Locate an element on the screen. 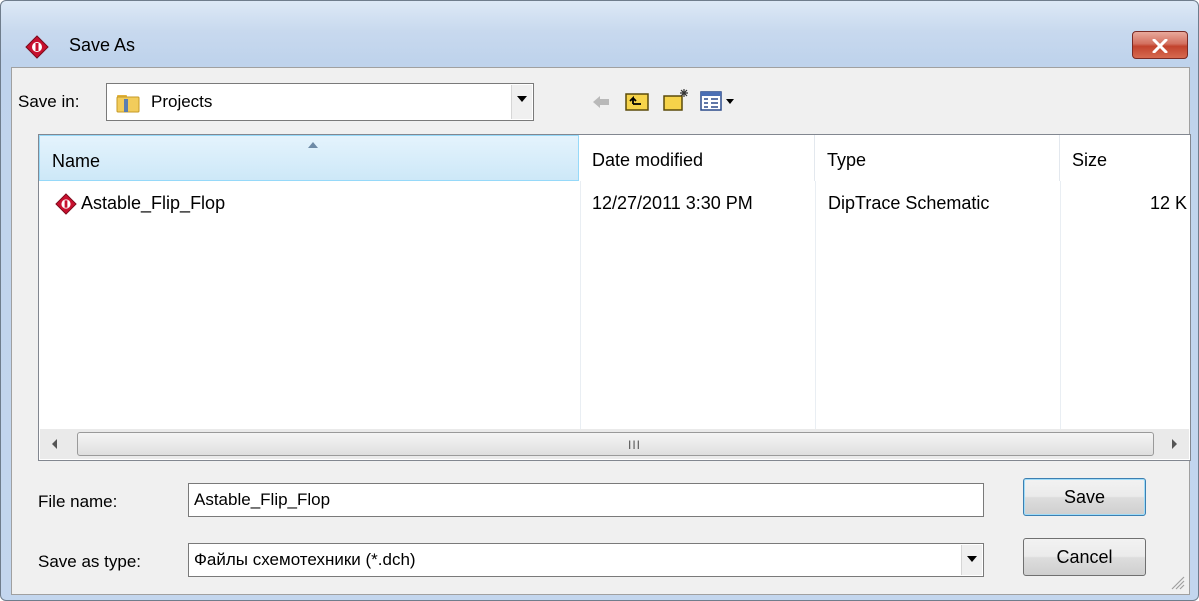 This screenshot has width=1199, height=601. close-button is located at coordinates (1160, 45).